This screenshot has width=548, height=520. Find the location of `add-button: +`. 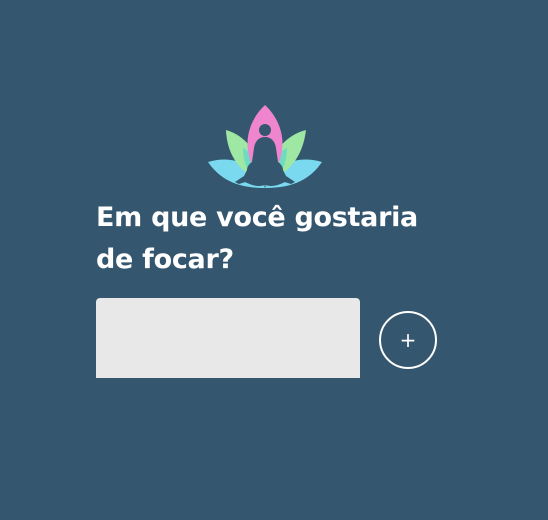

add-button: + is located at coordinates (408, 340).